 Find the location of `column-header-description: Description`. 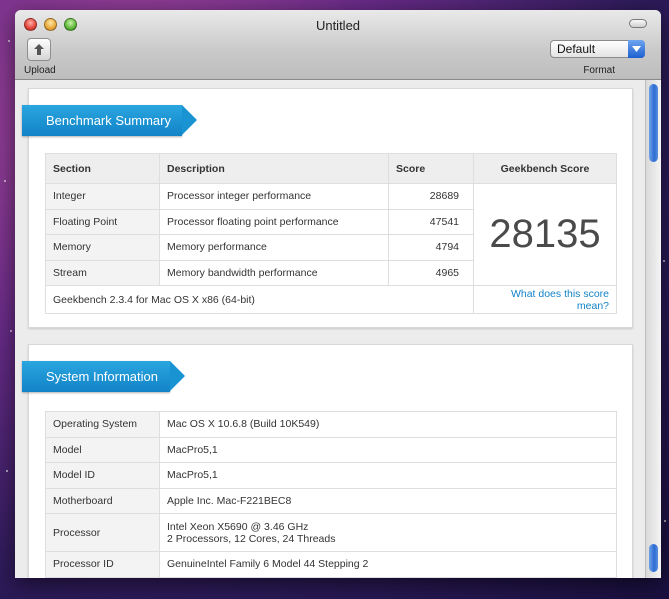

column-header-description: Description is located at coordinates (274, 168).